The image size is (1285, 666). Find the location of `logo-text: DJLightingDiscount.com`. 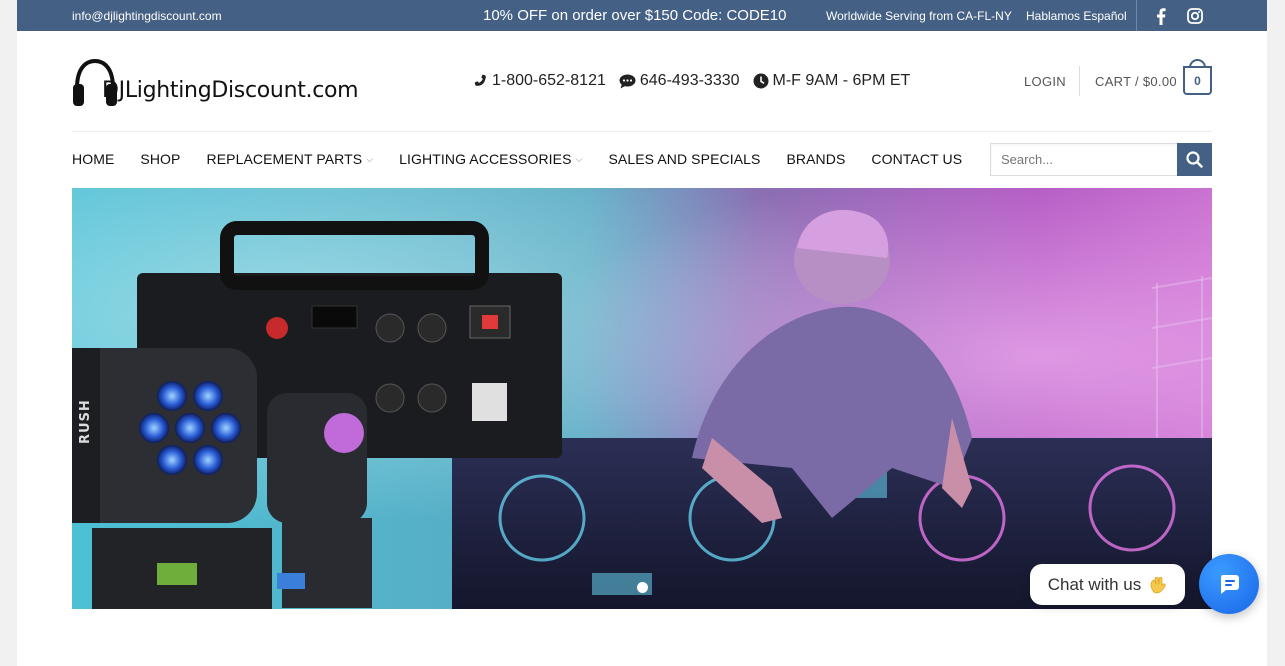

logo-text: DJLightingDiscount.com is located at coordinates (230, 90).